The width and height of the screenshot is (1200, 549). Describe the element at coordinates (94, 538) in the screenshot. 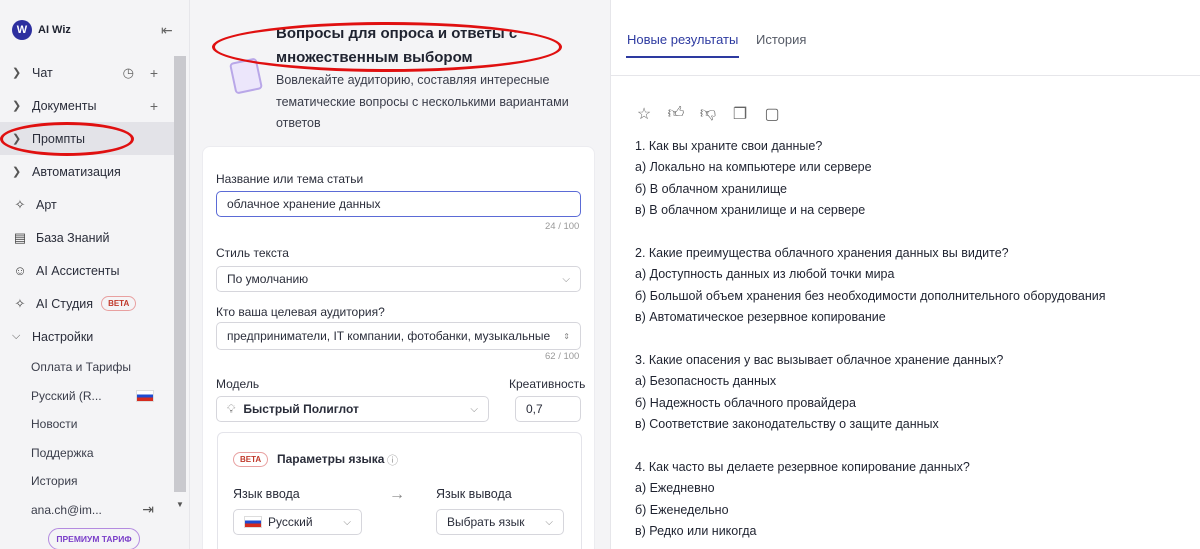

I see `premium-plan-button: ПРЕМИУМ ТАРИФ` at that location.